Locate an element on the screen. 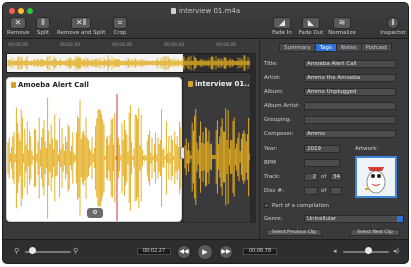  album-artist-label: Album Artist: is located at coordinates (282, 106).